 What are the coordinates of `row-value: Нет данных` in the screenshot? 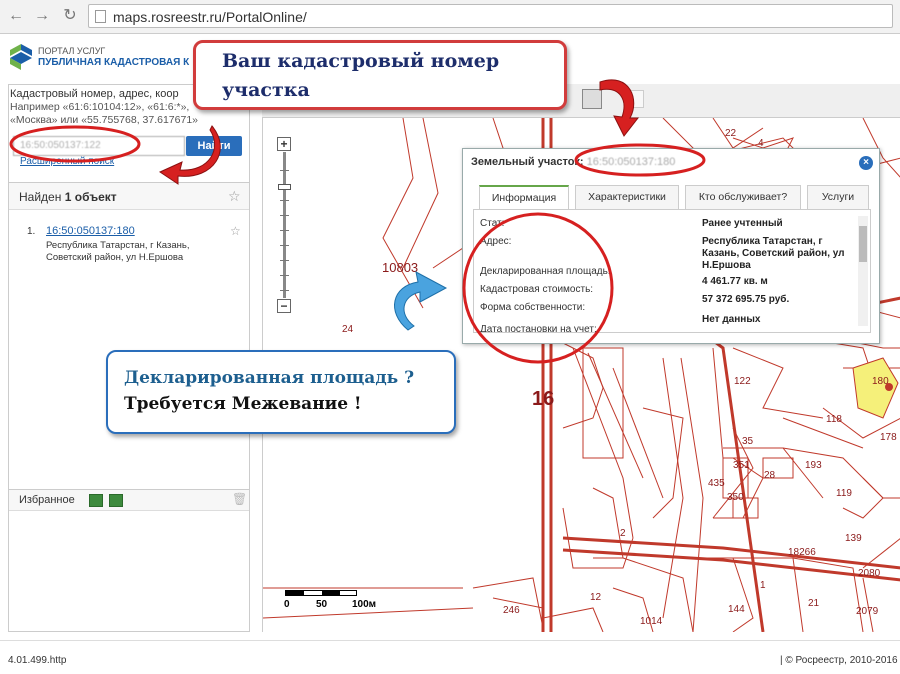 It's located at (731, 319).